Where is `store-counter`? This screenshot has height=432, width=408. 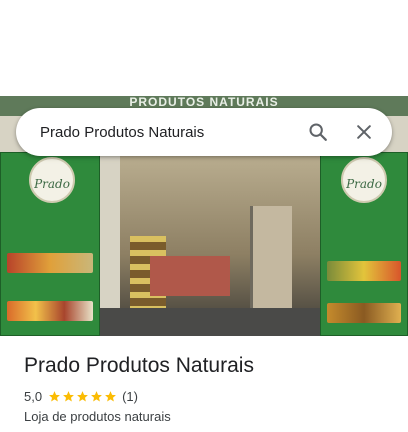 store-counter is located at coordinates (190, 276).